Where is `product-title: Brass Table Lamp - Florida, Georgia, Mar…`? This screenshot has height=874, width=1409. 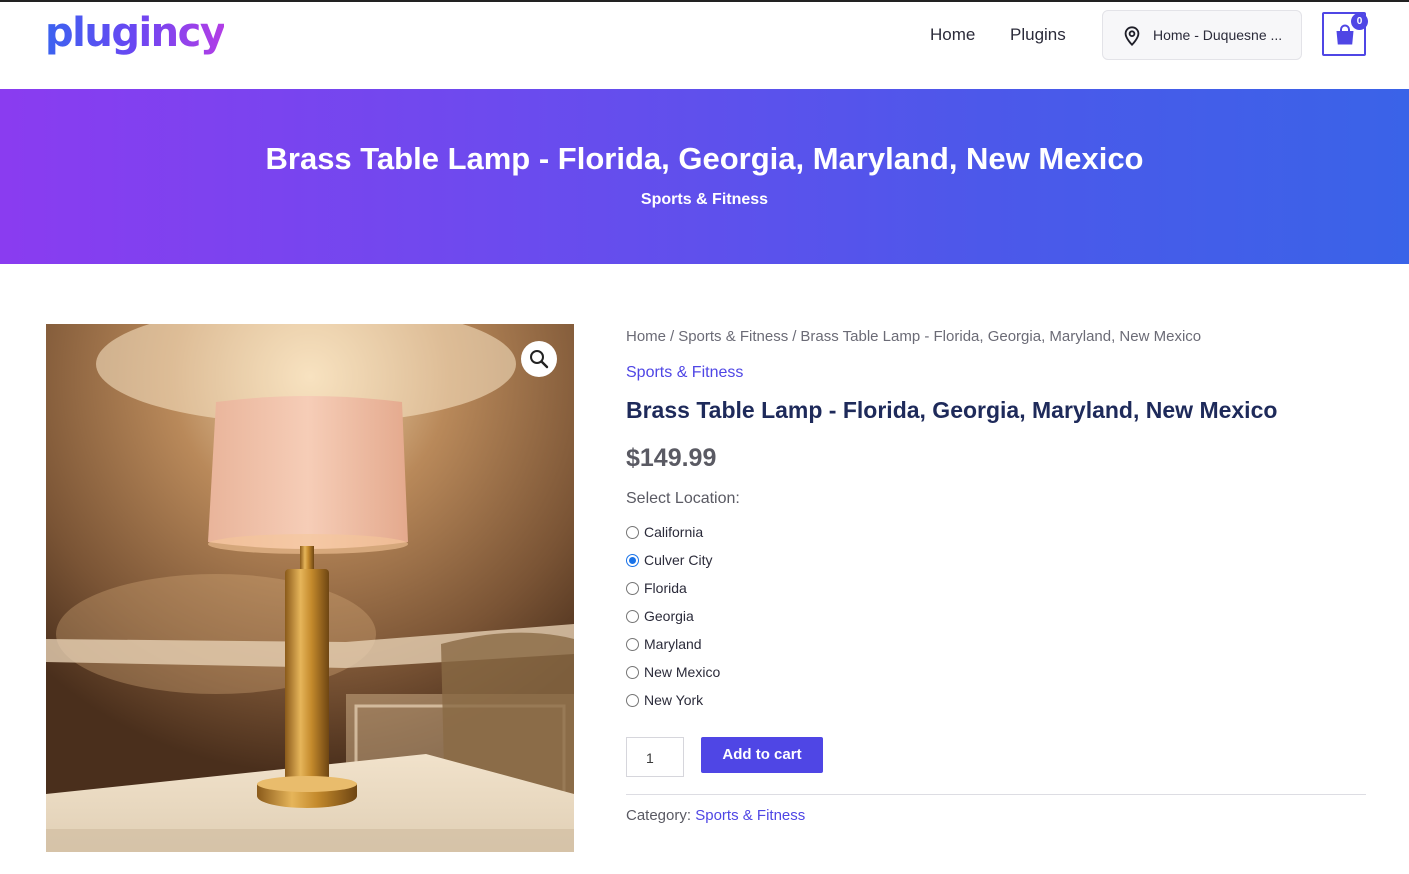 product-title: Brass Table Lamp - Florida, Georgia, Mar… is located at coordinates (952, 410).